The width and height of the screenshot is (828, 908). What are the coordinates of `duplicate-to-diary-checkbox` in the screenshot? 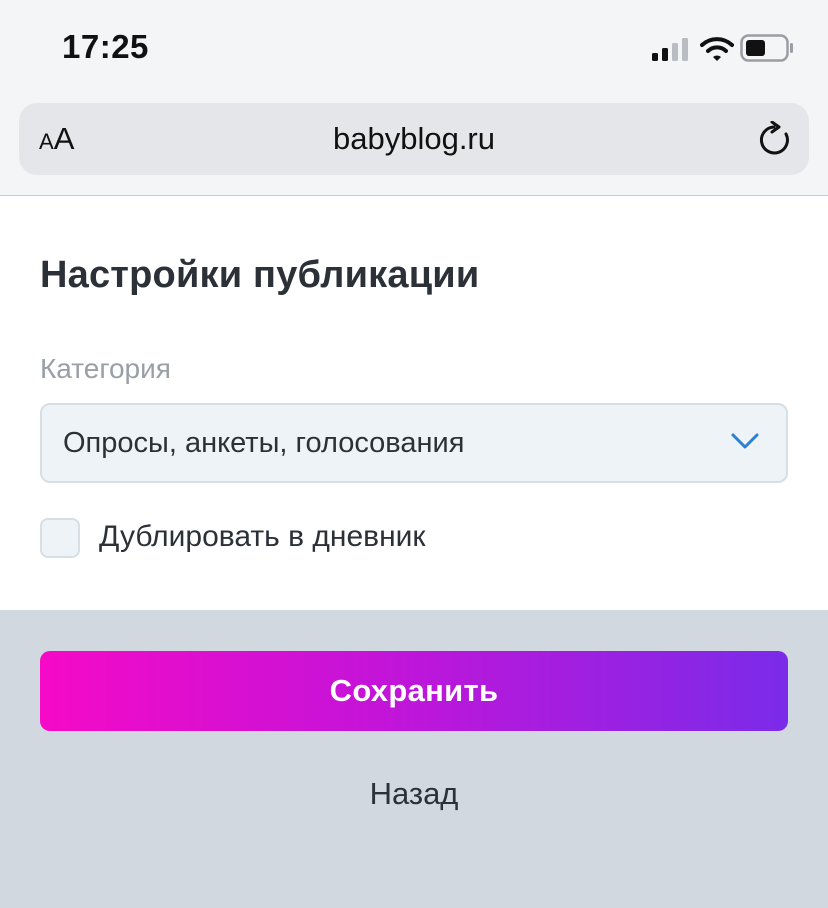 It's located at (60, 538).